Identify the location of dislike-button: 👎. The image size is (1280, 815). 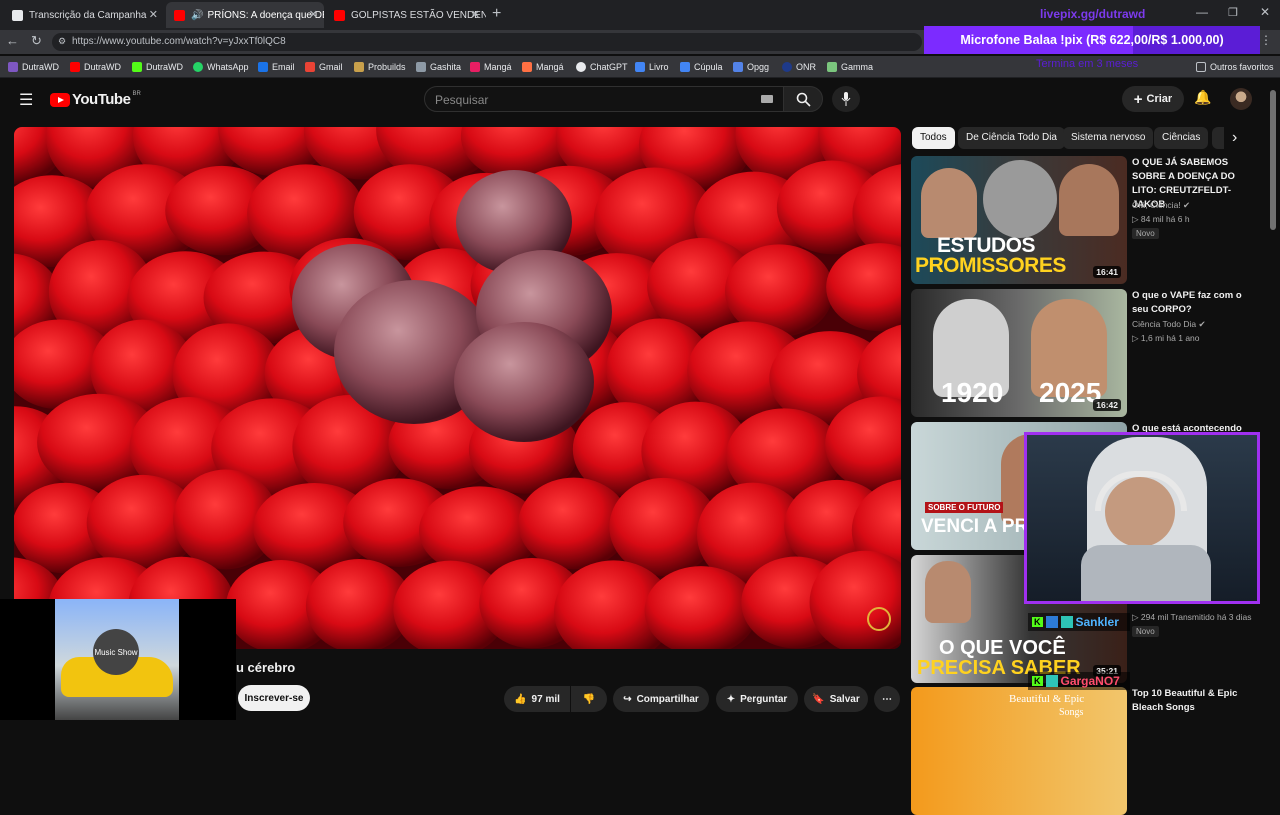
(589, 699).